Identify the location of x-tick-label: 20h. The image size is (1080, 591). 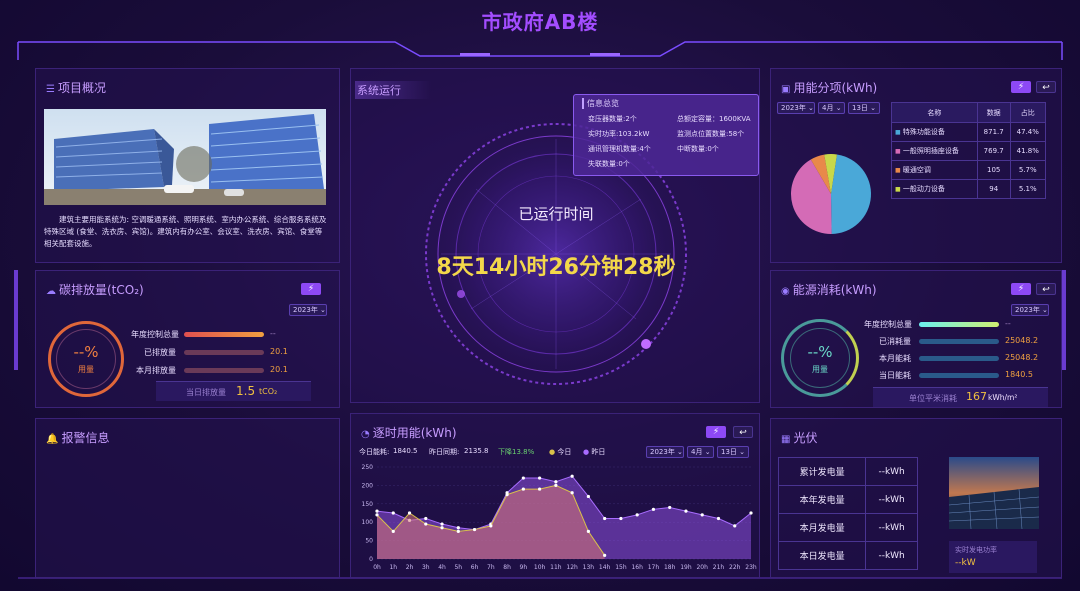
(702, 567).